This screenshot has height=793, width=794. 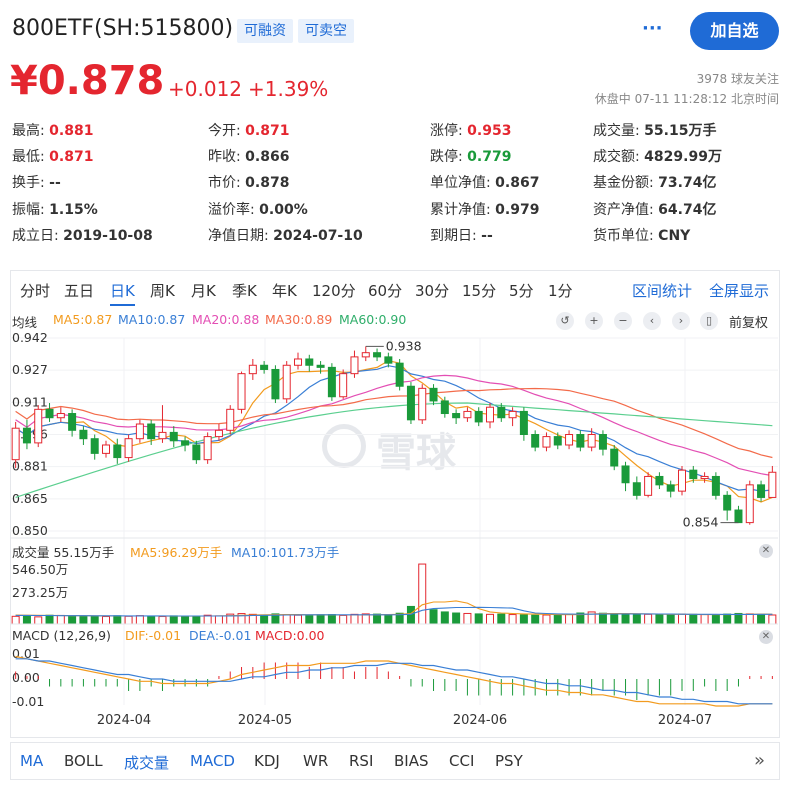 What do you see at coordinates (411, 761) in the screenshot?
I see `tab-bias: BIAS` at bounding box center [411, 761].